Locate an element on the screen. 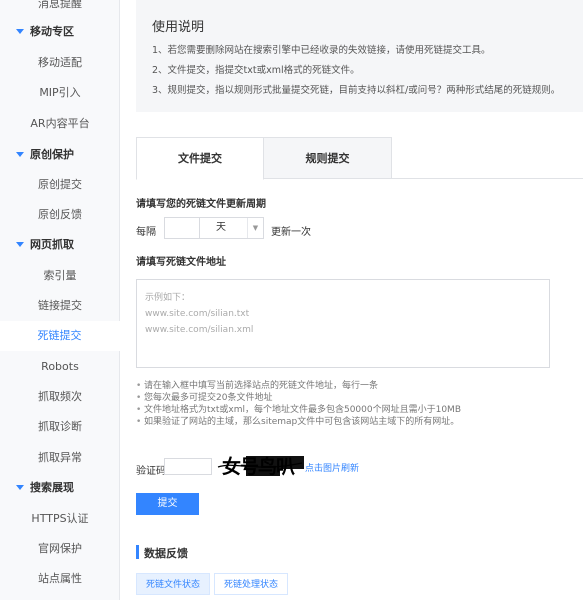 The height and width of the screenshot is (600, 583). sidebar-item-index-count: 索引量 is located at coordinates (60, 276).